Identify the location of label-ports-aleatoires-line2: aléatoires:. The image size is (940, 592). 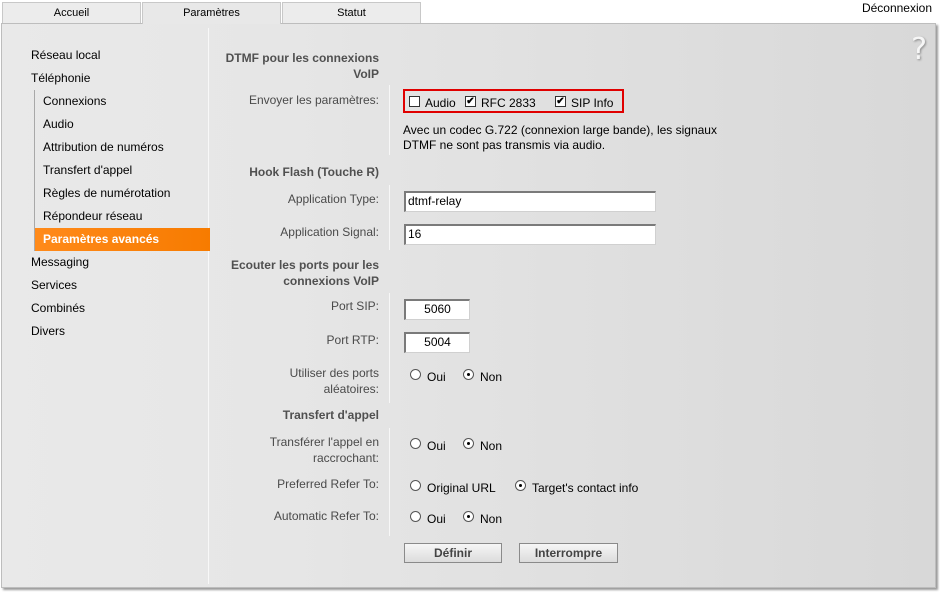
(351, 389).